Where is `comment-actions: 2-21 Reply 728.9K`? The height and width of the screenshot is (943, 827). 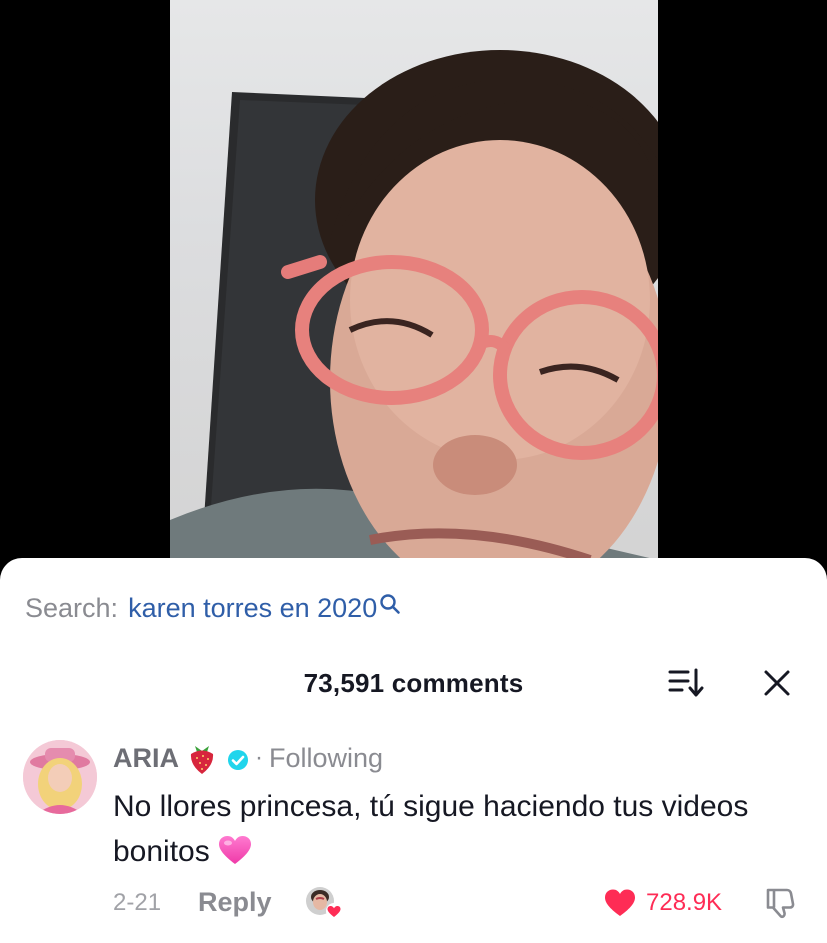
comment-actions: 2-21 Reply 728.9K is located at coordinates (413, 903).